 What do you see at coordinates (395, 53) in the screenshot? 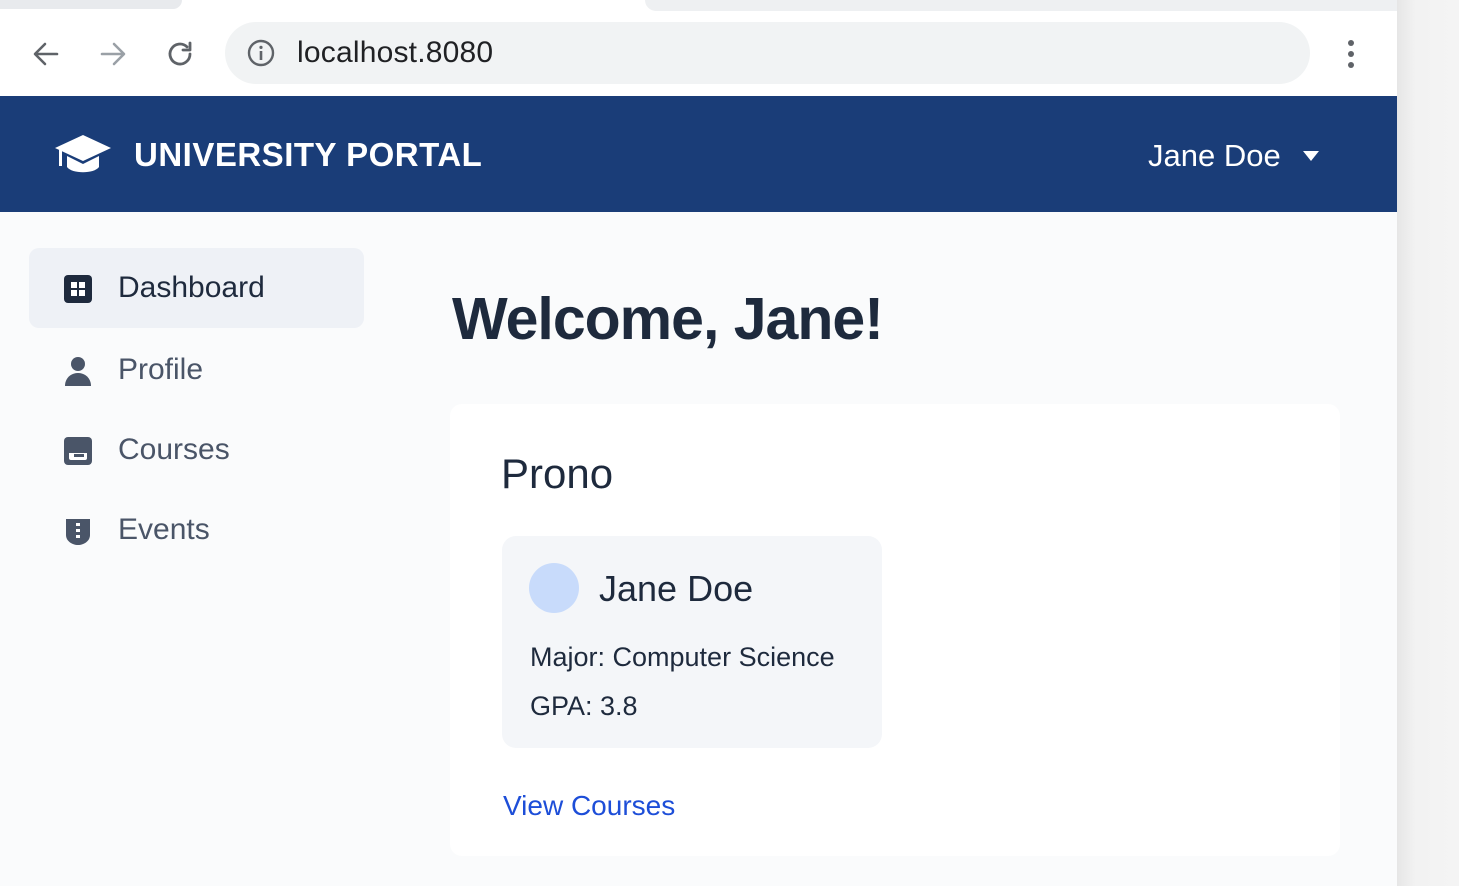
I see `url-text: localhost.8080` at bounding box center [395, 53].